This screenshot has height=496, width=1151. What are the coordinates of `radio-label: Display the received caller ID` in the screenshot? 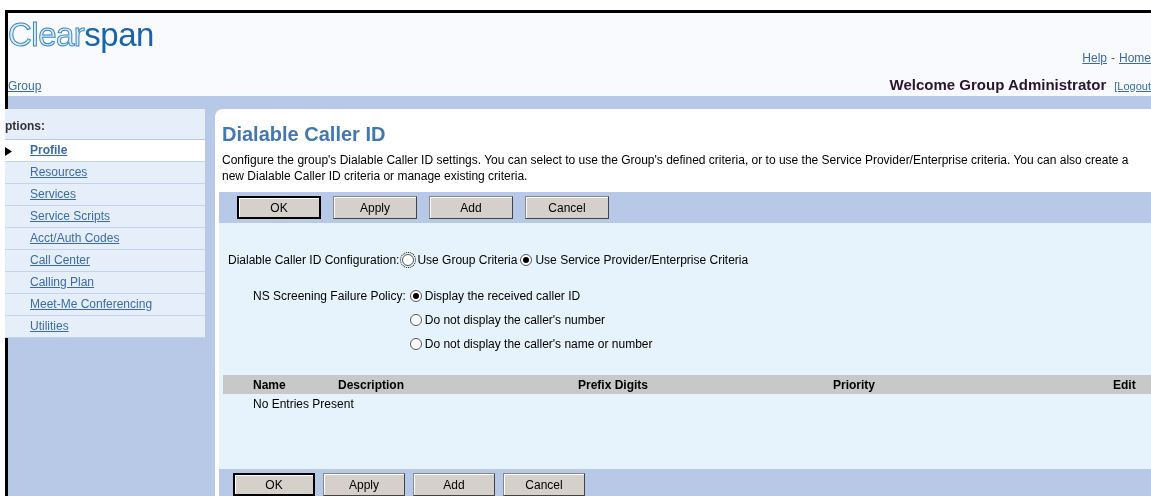 It's located at (502, 296).